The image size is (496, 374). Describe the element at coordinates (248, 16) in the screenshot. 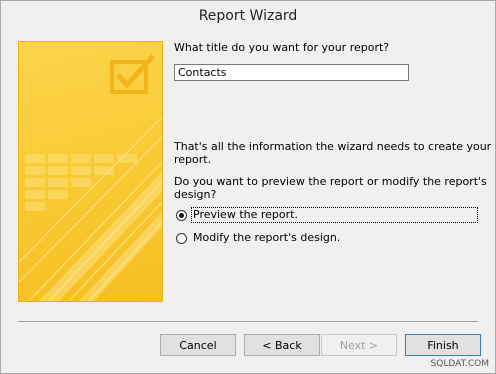

I see `window-title: Report Wizard` at that location.